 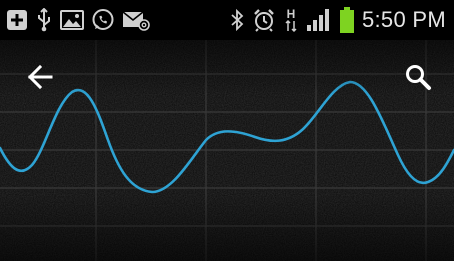 I want to click on status-time: 5:50 PM, so click(x=403, y=19).